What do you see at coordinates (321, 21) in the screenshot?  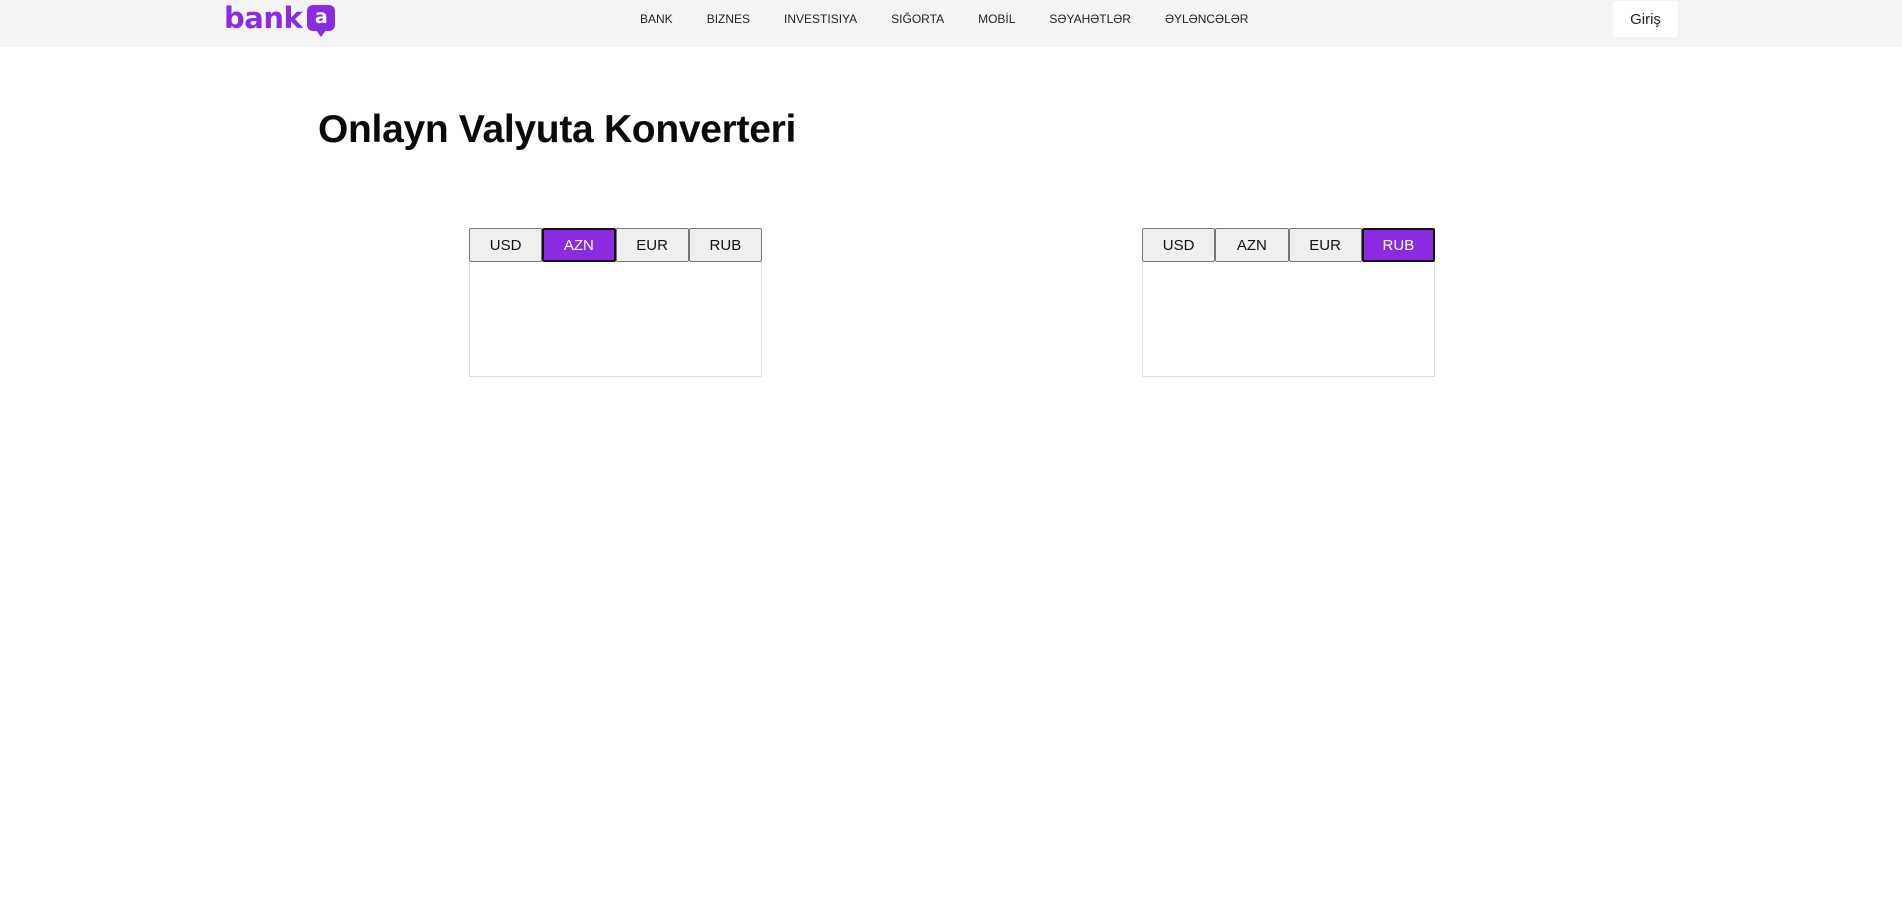 I see `logo-badge-icon: a` at bounding box center [321, 21].